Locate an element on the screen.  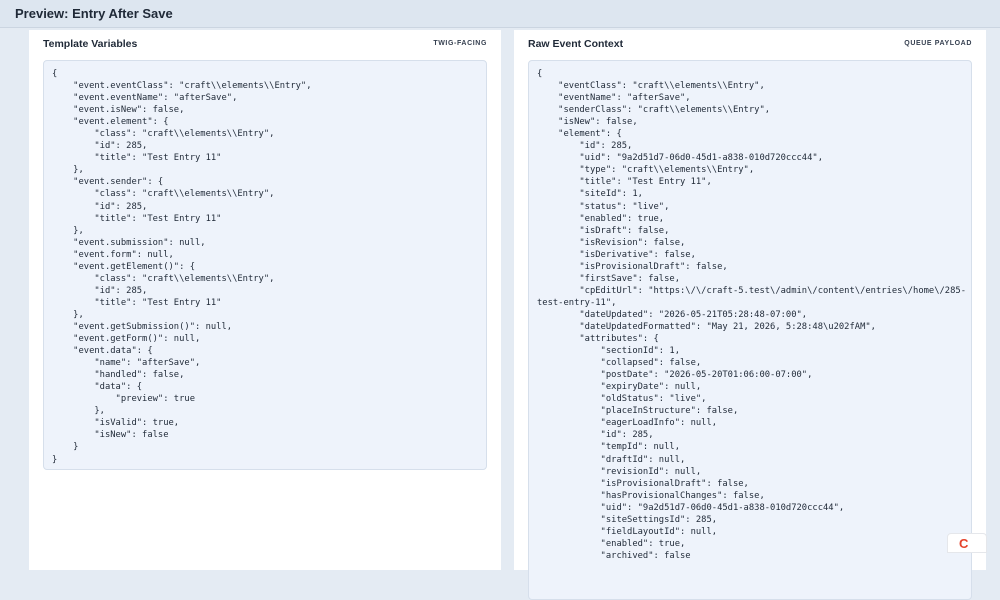
craft-logo-icon: C is located at coordinates (967, 543).